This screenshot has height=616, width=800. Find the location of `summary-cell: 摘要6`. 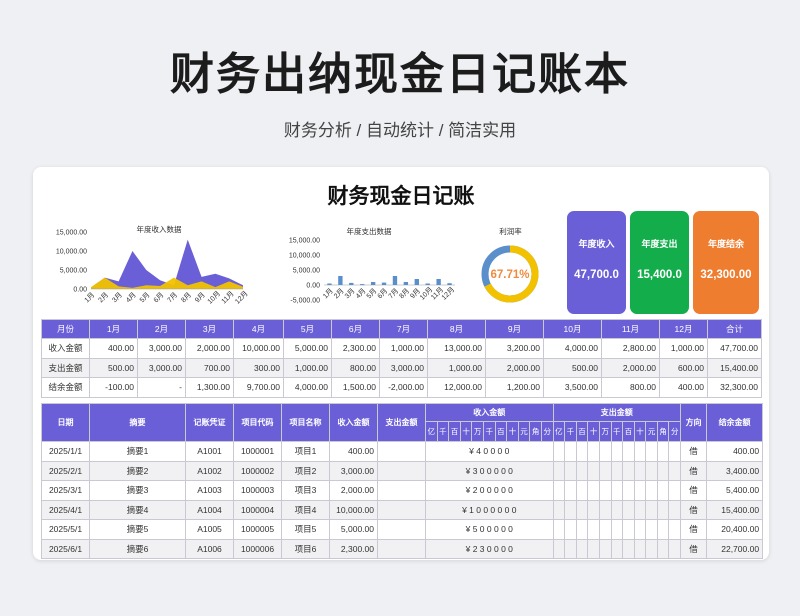

summary-cell: 摘要6 is located at coordinates (137, 548).